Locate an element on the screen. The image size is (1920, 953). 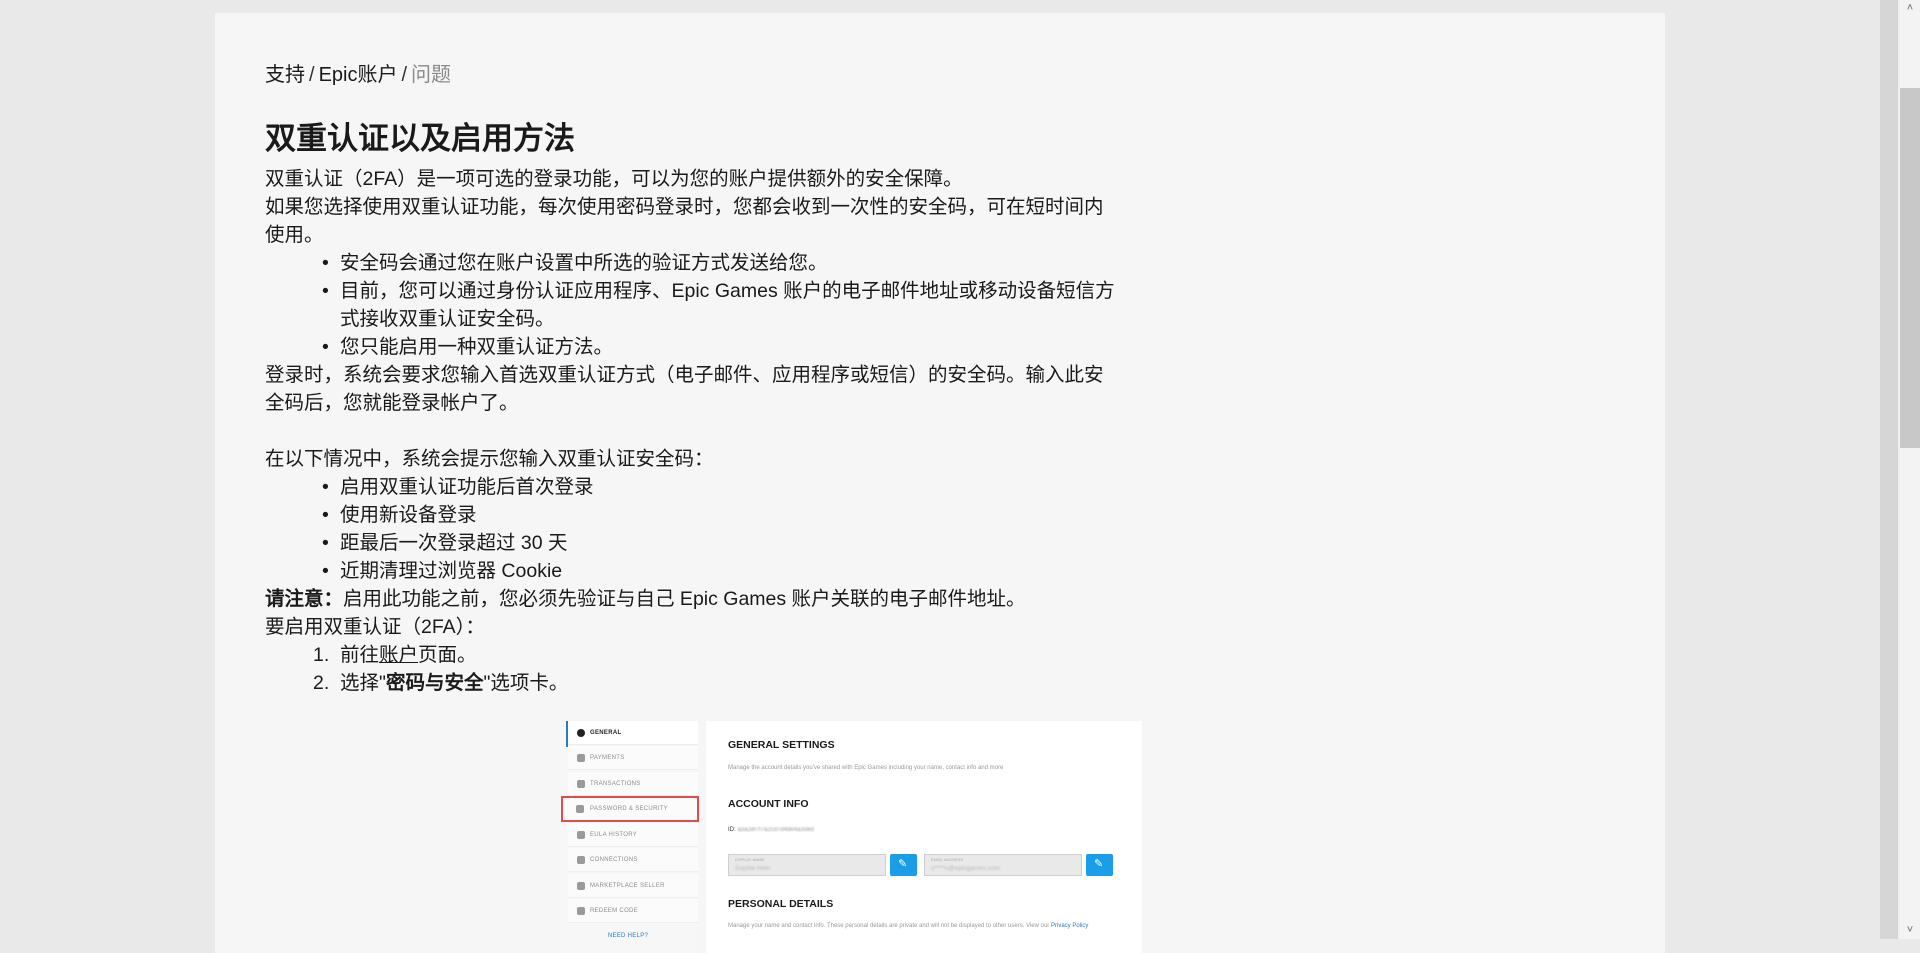
step-text: 前往 is located at coordinates (360, 655).